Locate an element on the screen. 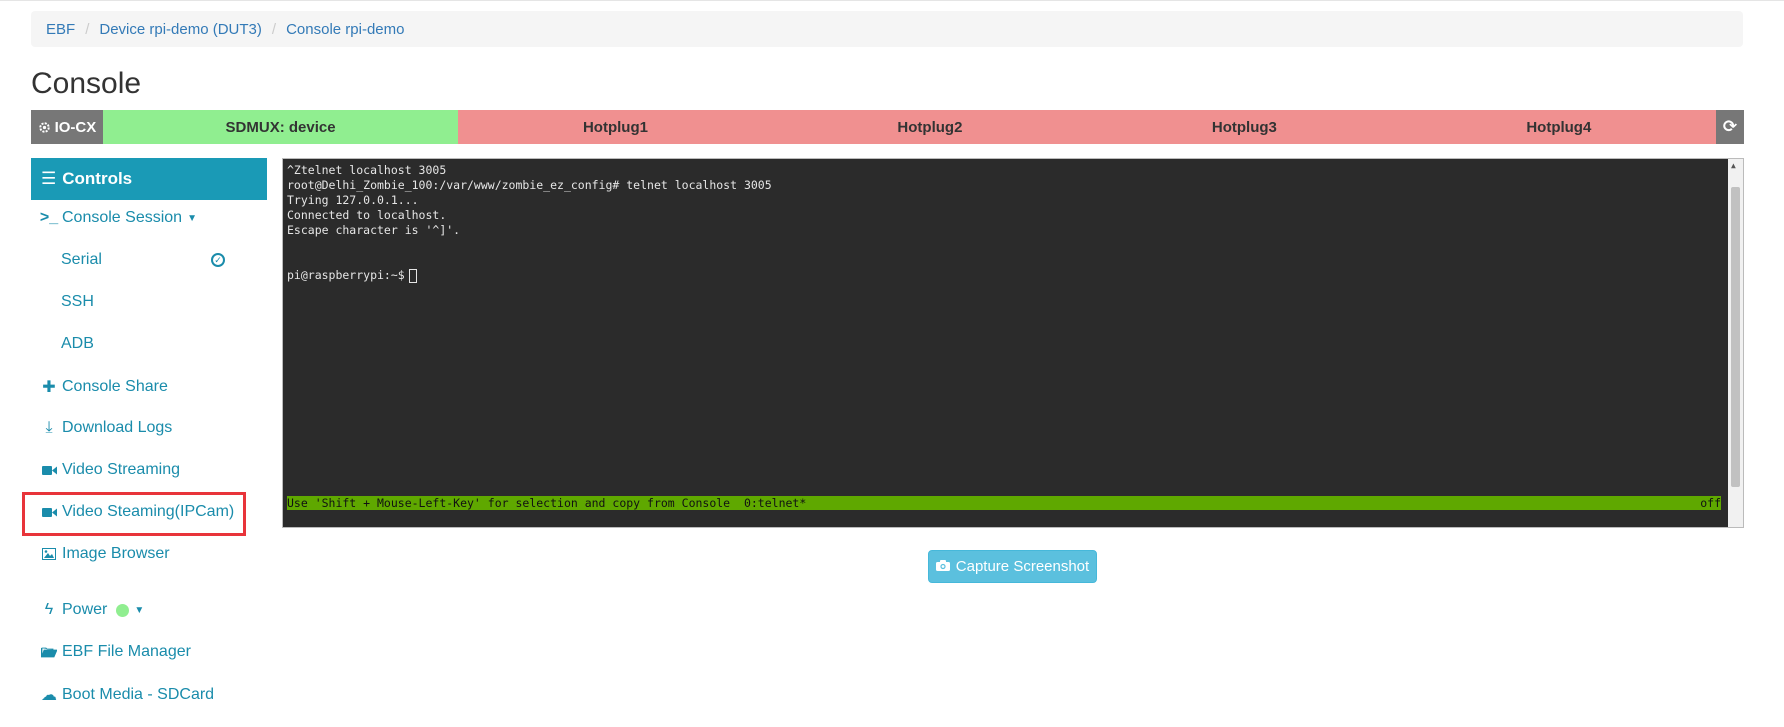 This screenshot has width=1784, height=727. terminal-line: Escape character is '^]'. is located at coordinates (374, 230).